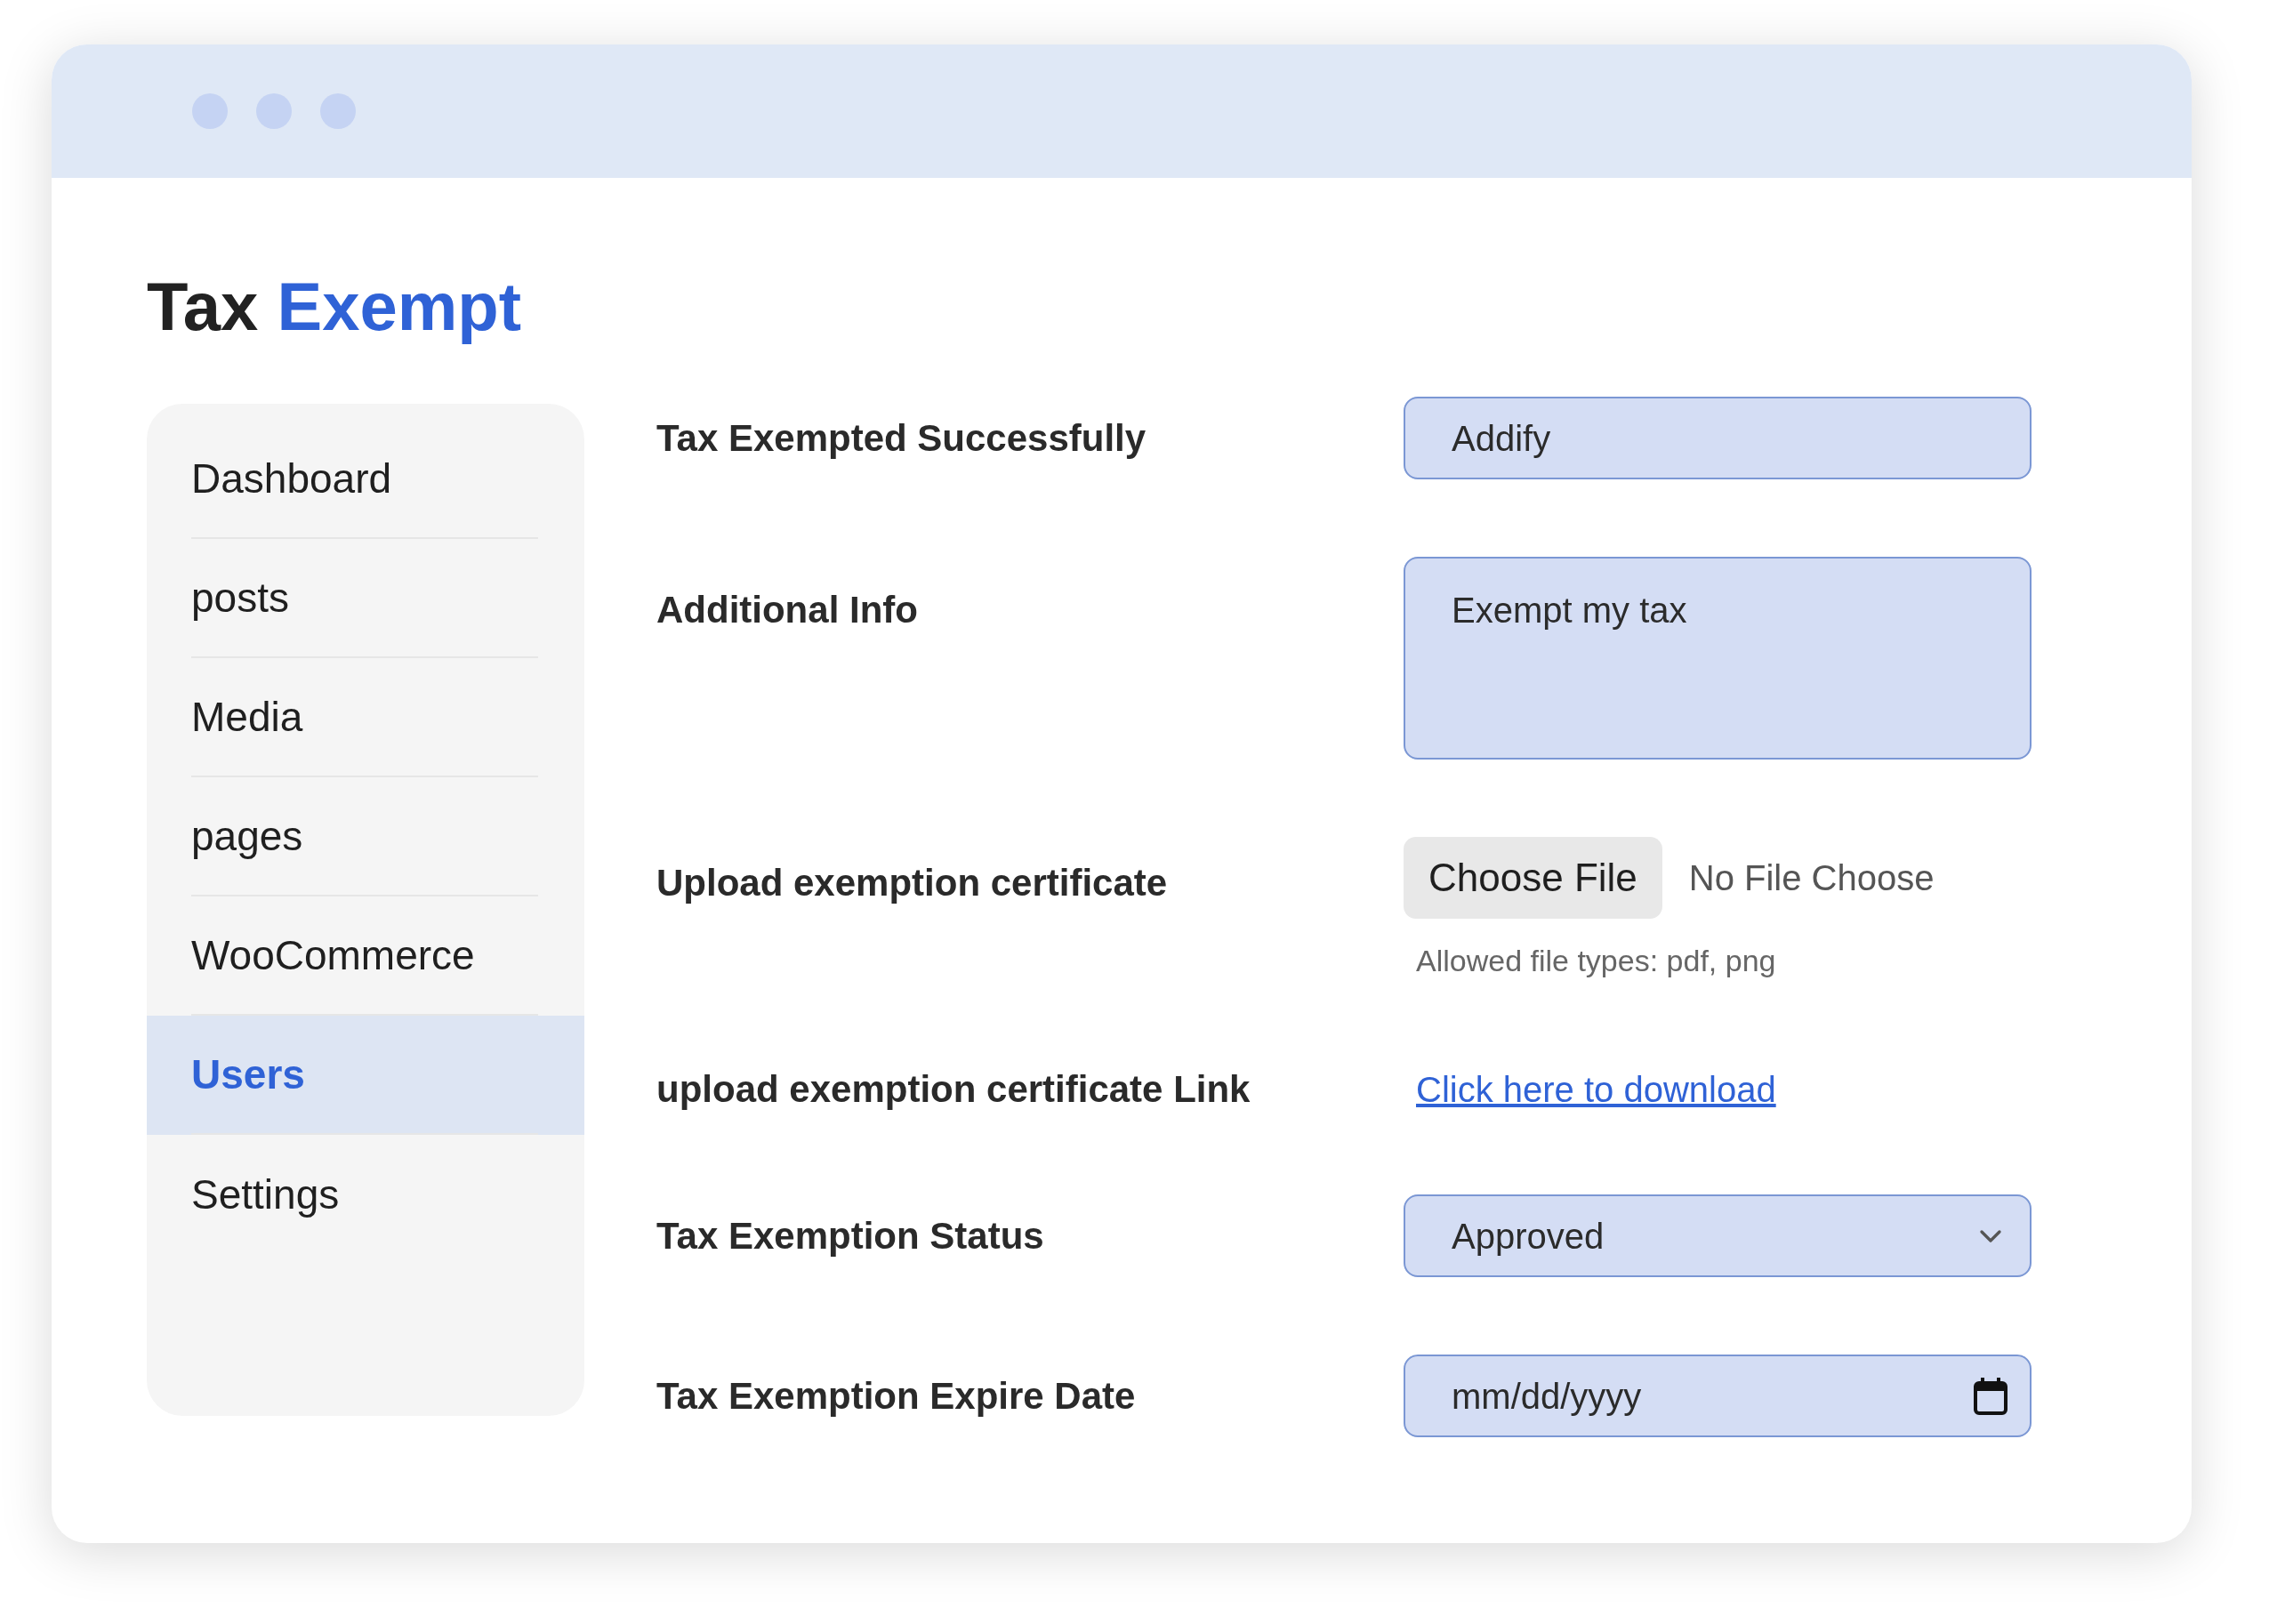 This screenshot has width=2277, height=1624. What do you see at coordinates (365, 598) in the screenshot?
I see `sidebar-item: posts` at bounding box center [365, 598].